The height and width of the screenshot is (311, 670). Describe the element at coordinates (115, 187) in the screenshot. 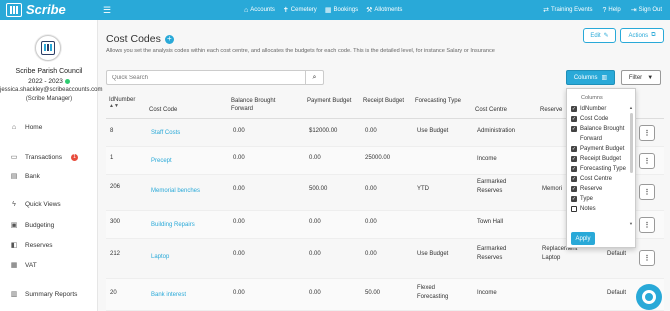

I see `cell-id: 206` at that location.